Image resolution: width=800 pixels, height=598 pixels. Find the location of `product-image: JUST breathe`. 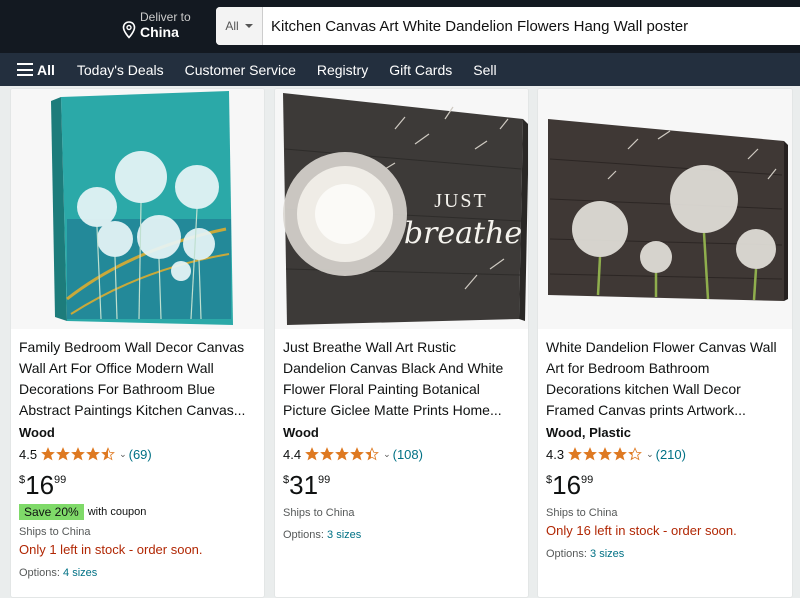

product-image: JUST breathe is located at coordinates (401, 209).